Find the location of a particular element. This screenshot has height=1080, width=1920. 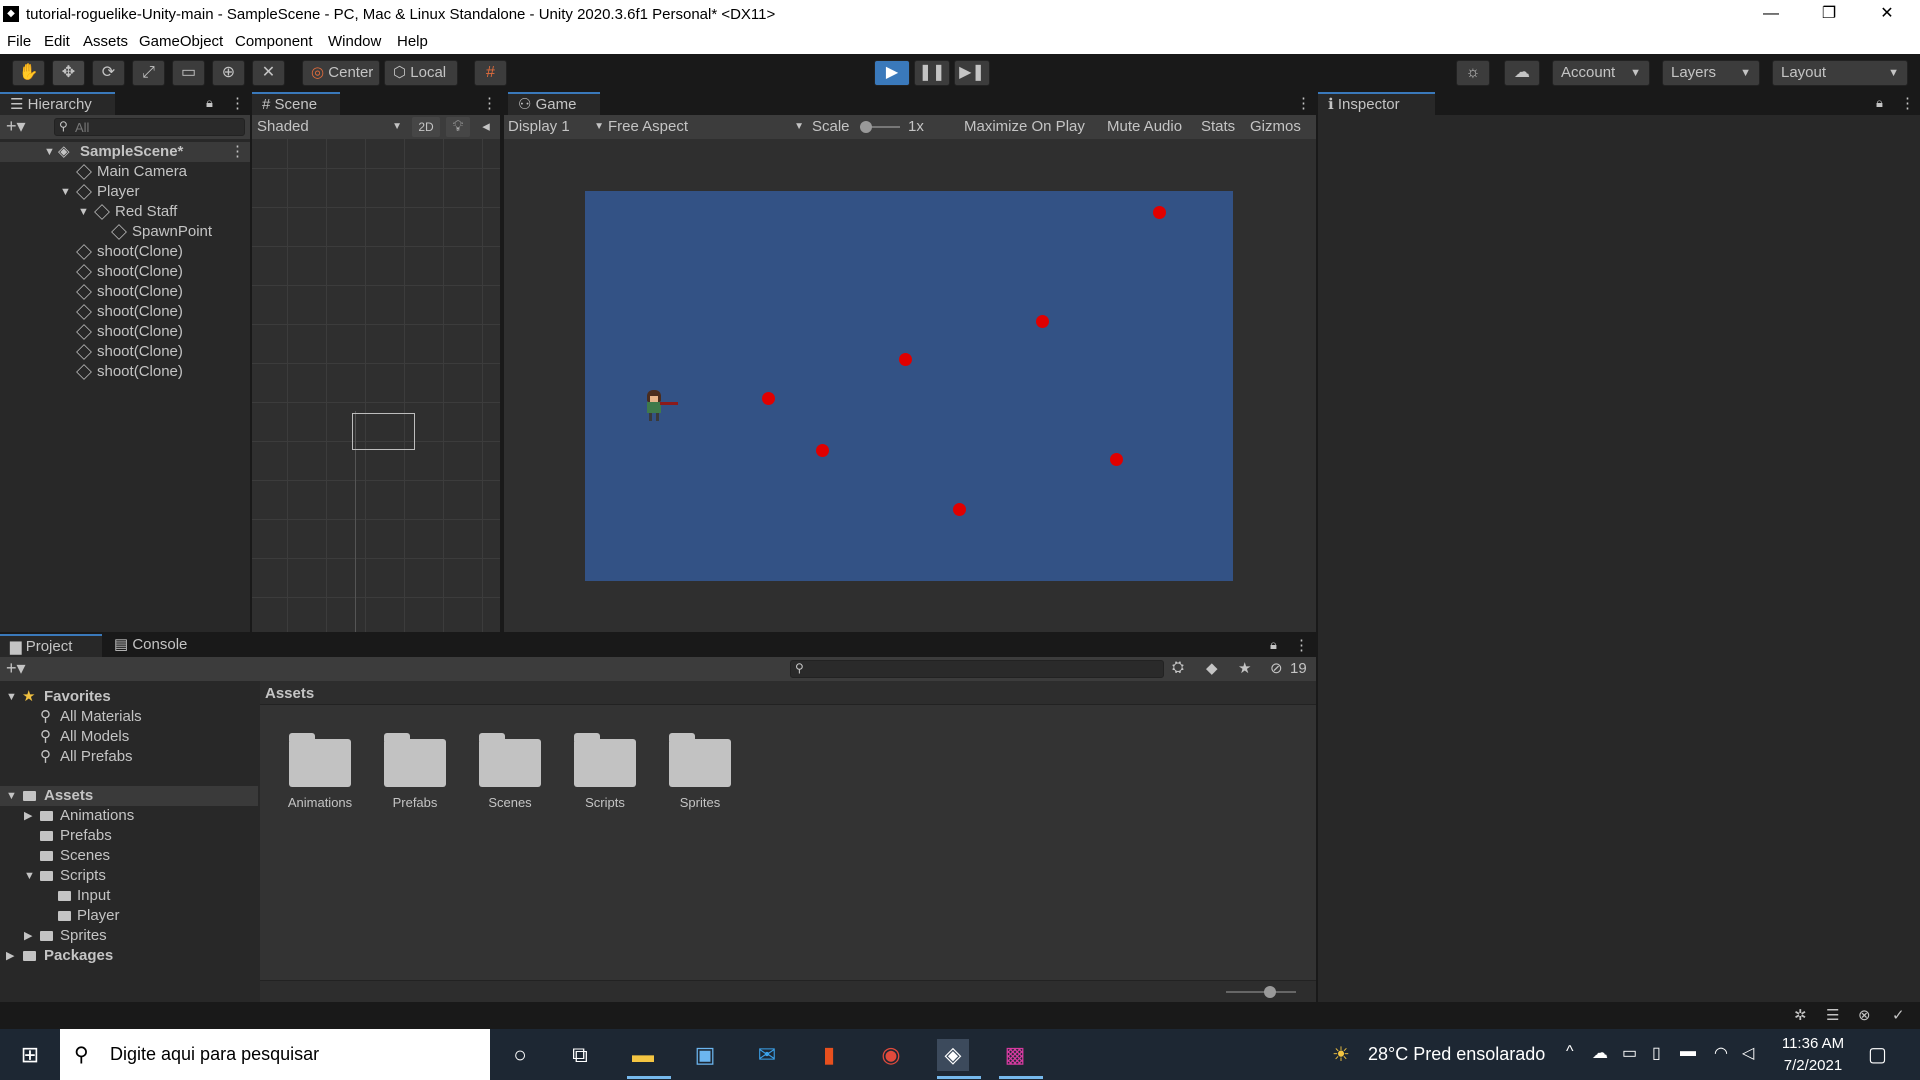

stats-toggle: Stats is located at coordinates (1218, 127).